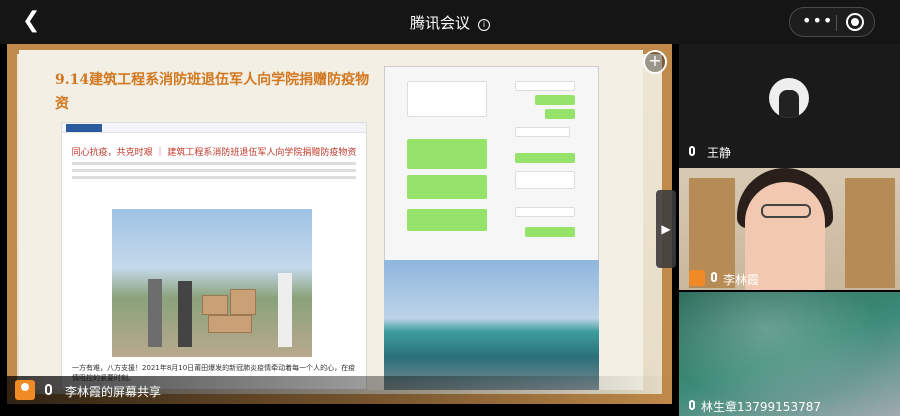 The image size is (900, 416). I want to click on meeting-title: 腾讯会议, so click(439, 23).